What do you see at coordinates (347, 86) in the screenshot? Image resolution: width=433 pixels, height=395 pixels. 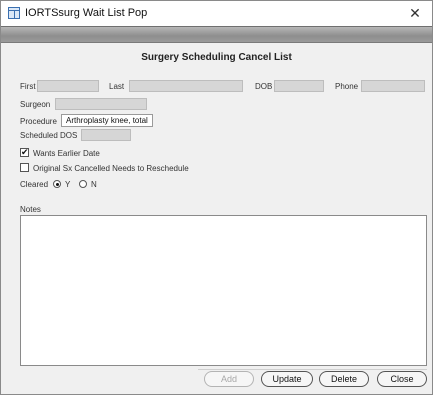 I see `phone-label: Phone` at bounding box center [347, 86].